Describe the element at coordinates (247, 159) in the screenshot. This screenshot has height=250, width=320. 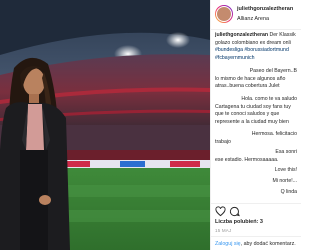
I see `comment-4-line-2: ese estadio. Hermosaaaaa.` at that location.